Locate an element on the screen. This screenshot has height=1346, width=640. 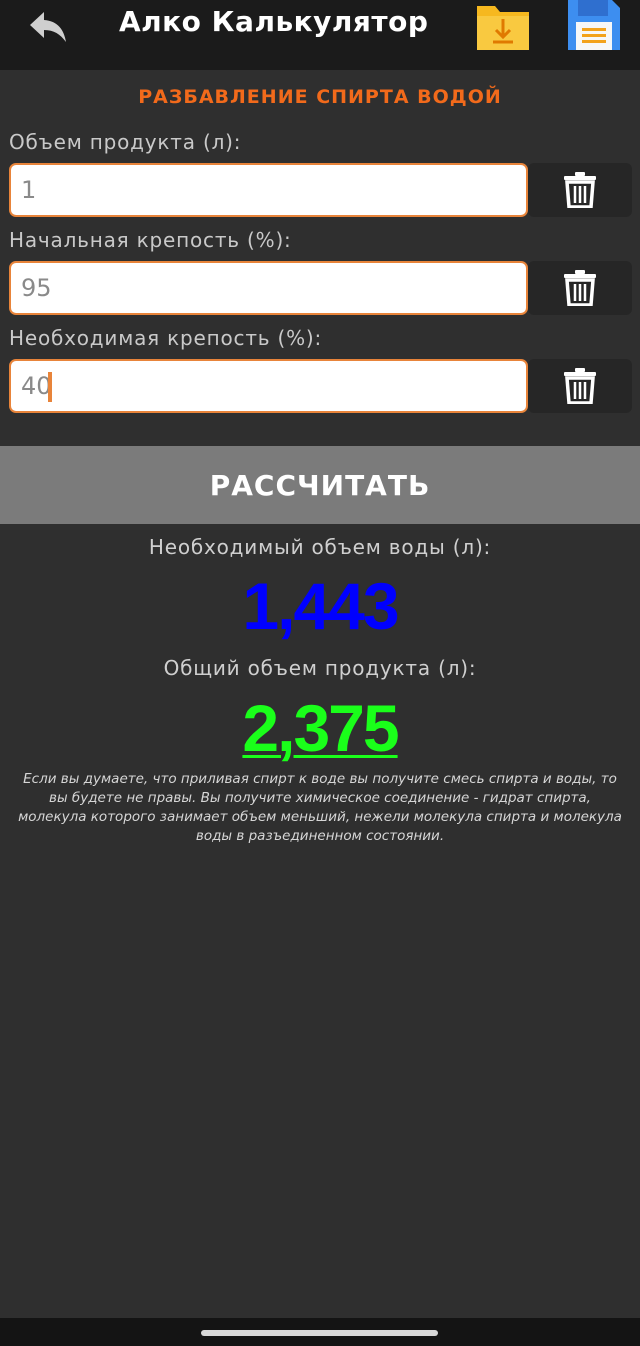
target-strength-label: Необходимая крепость (%): is located at coordinates (166, 338).